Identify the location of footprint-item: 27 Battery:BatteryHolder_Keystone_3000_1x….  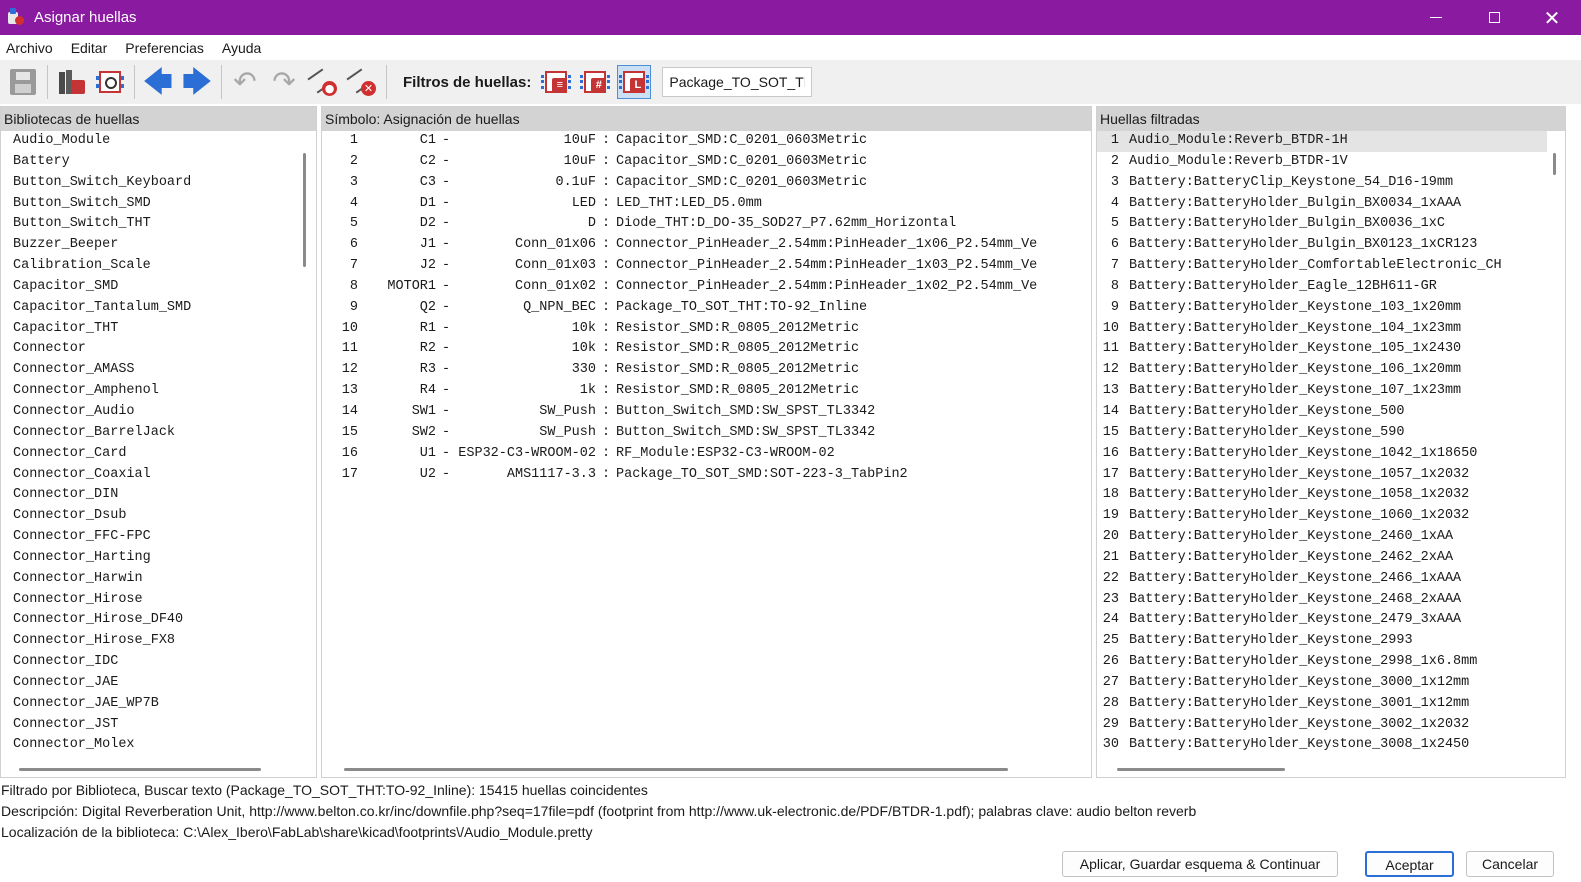
(1322, 683).